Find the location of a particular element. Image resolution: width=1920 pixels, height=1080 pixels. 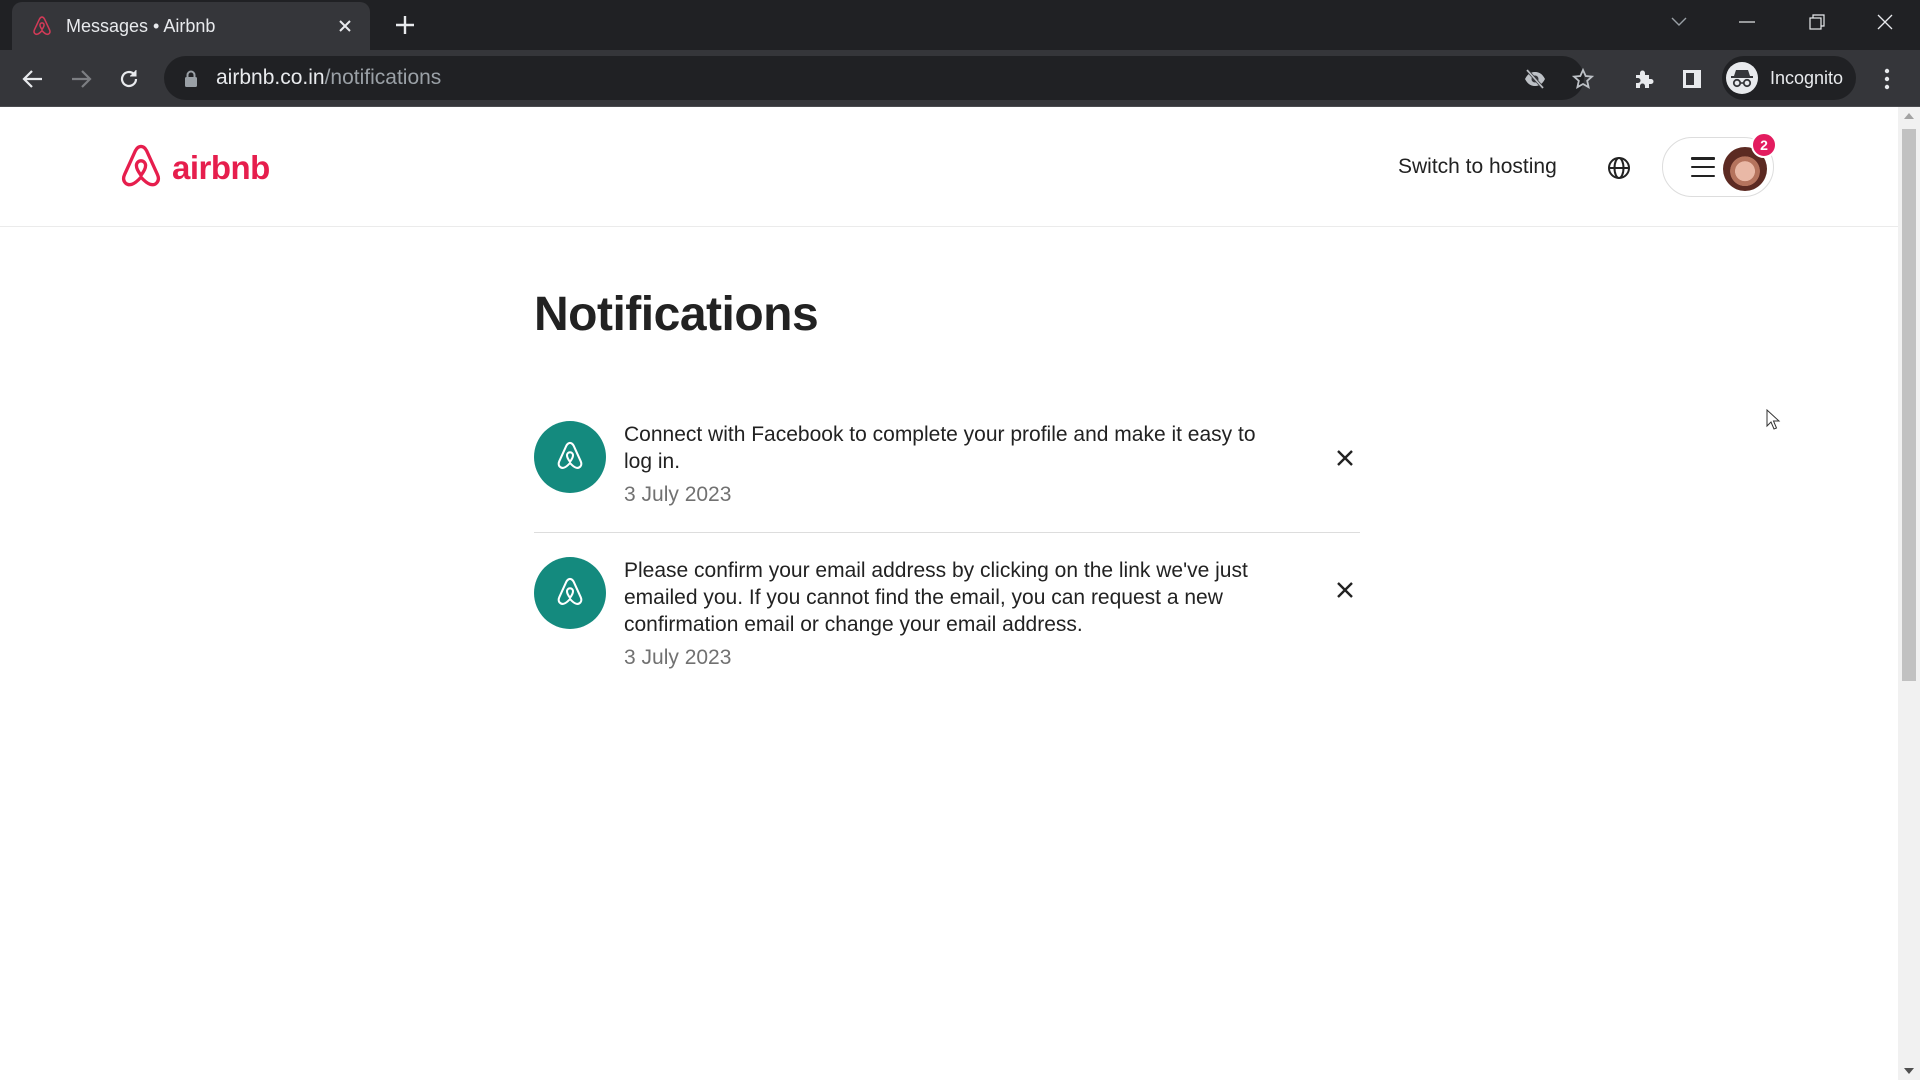

airbnb-logo: airbnb is located at coordinates (194, 168).